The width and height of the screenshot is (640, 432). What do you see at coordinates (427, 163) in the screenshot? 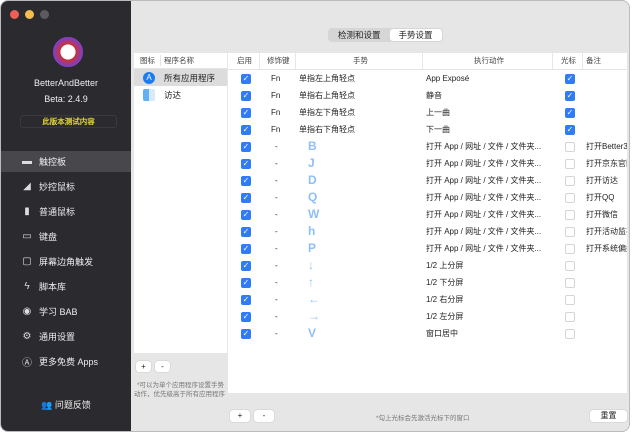
I see `table-row: ✓ - J 打开 App / 网址 / 文件 / 文件夹... 打开京东官网` at bounding box center [427, 163].